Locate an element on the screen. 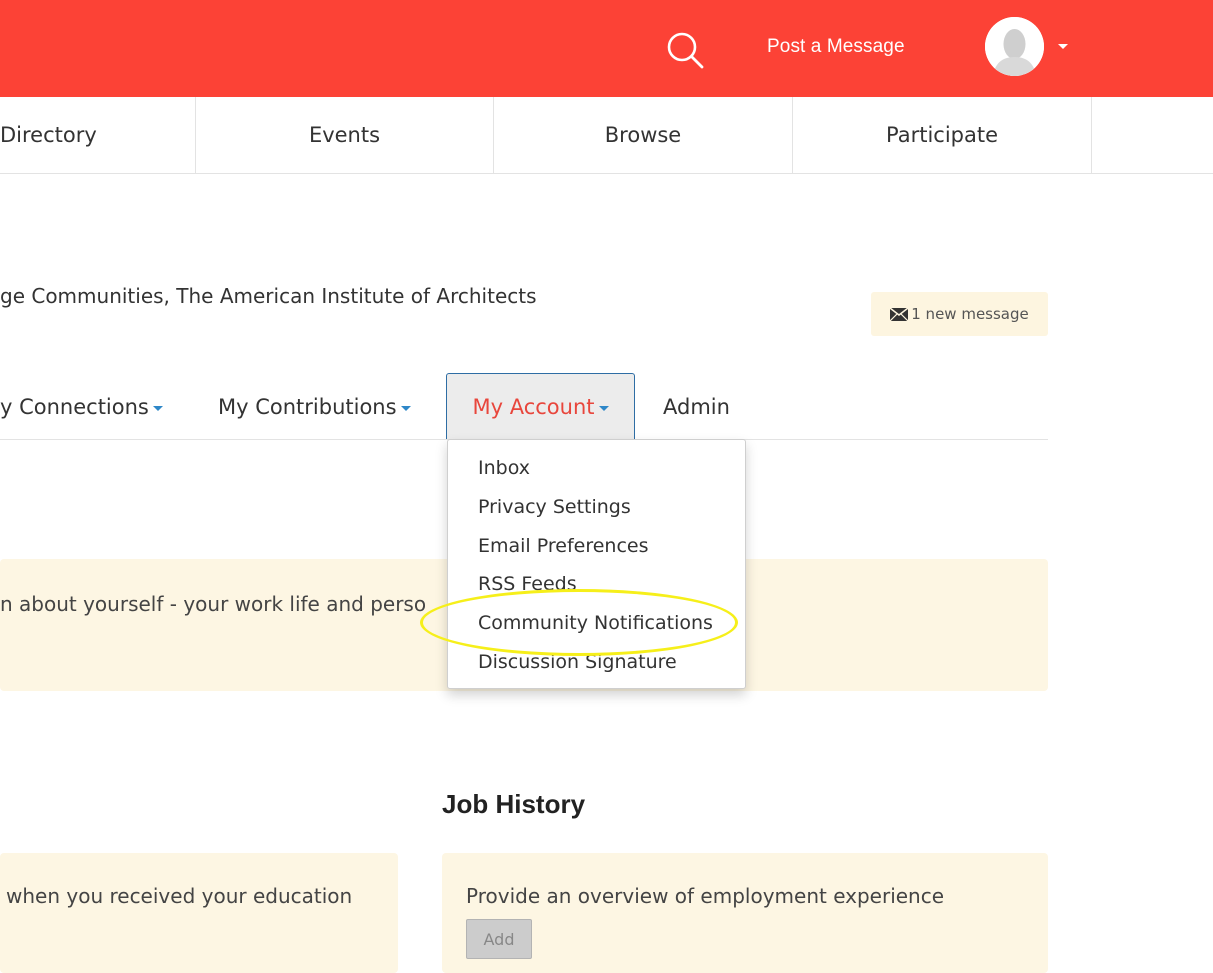  menu-item-email-preferences: Email Preferences is located at coordinates (563, 546).